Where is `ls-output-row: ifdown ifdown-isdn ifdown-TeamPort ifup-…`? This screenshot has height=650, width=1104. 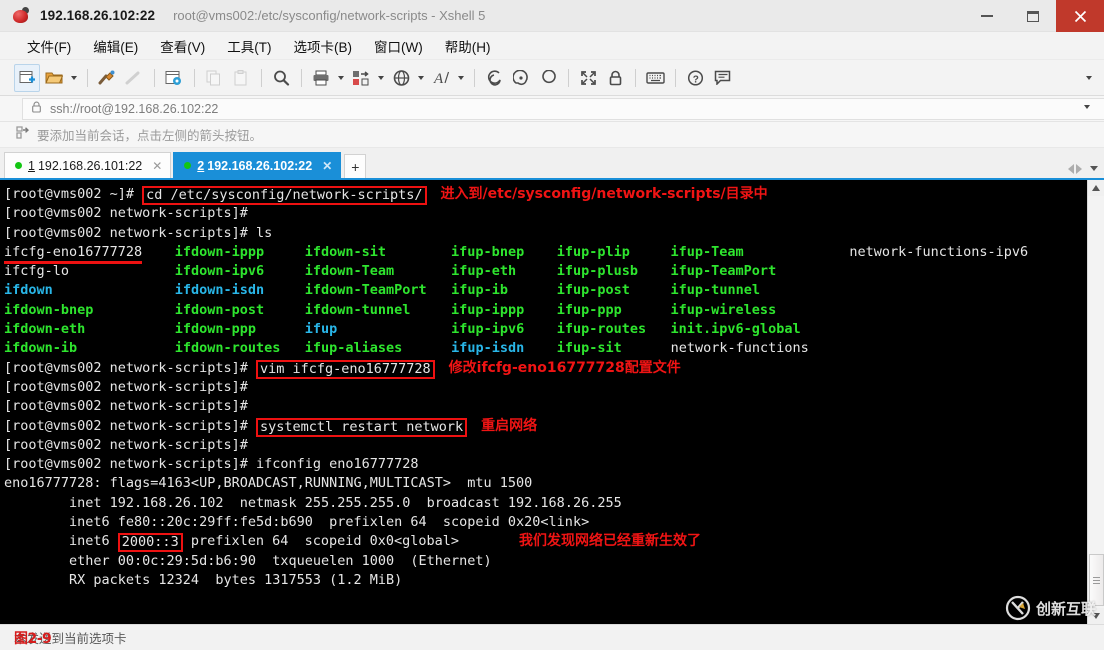
ls-output-row: ifdown ifdown-isdn ifdown-TeamPort ifup-… is located at coordinates (545, 290).